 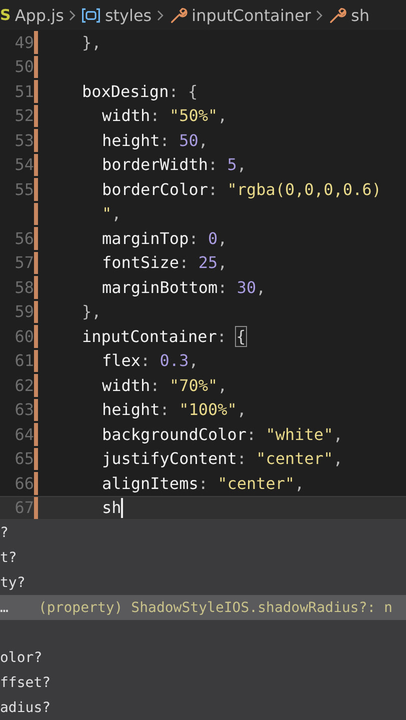 I want to click on code-line: inputContainer: {, so click(x=164, y=336).